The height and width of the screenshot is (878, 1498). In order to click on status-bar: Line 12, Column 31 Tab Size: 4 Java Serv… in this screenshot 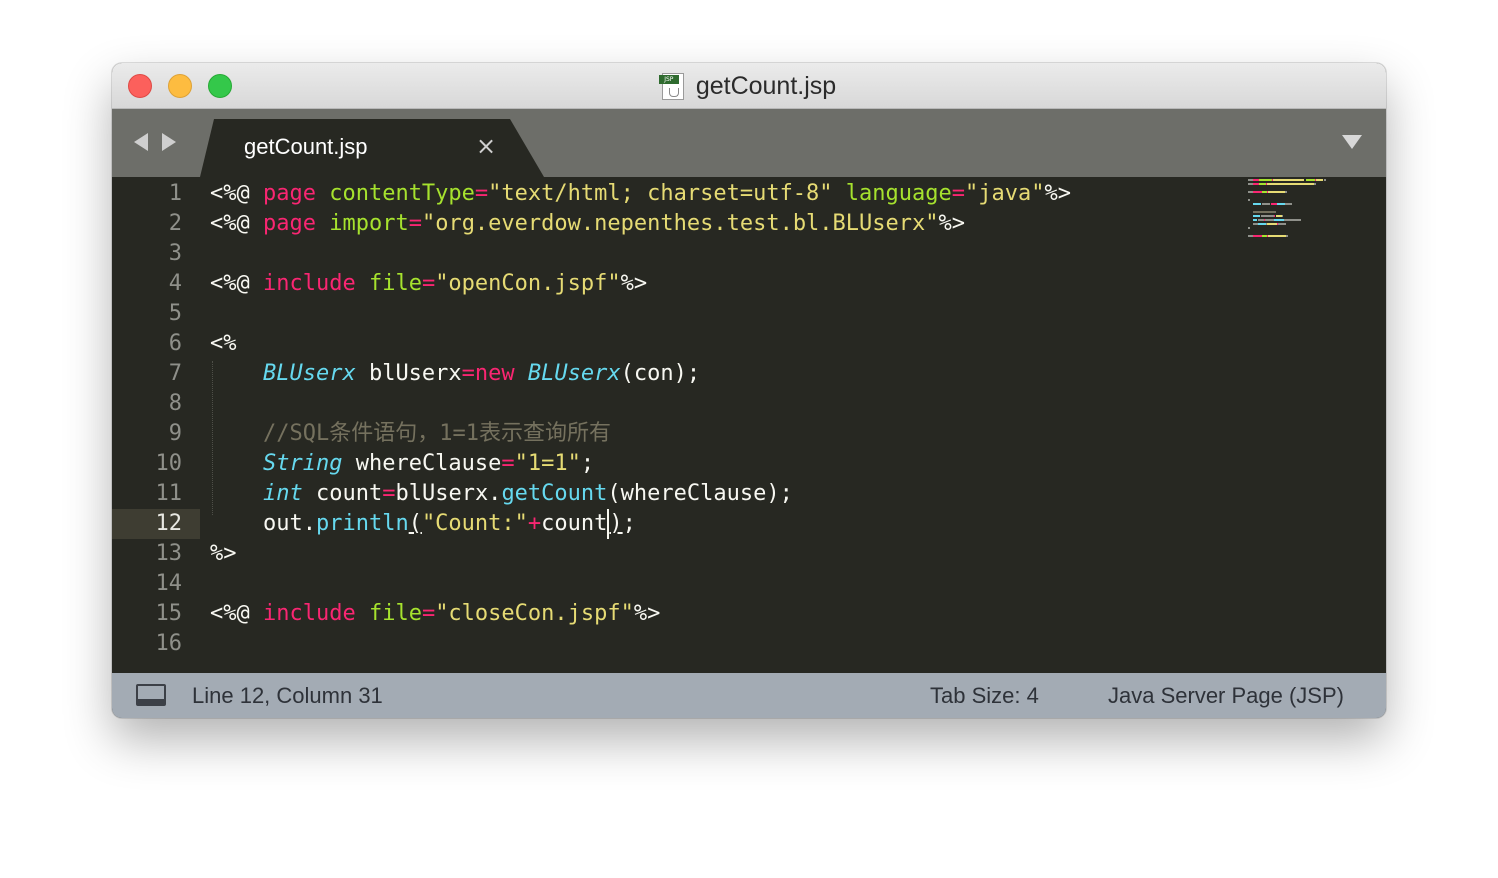, I will do `click(749, 695)`.